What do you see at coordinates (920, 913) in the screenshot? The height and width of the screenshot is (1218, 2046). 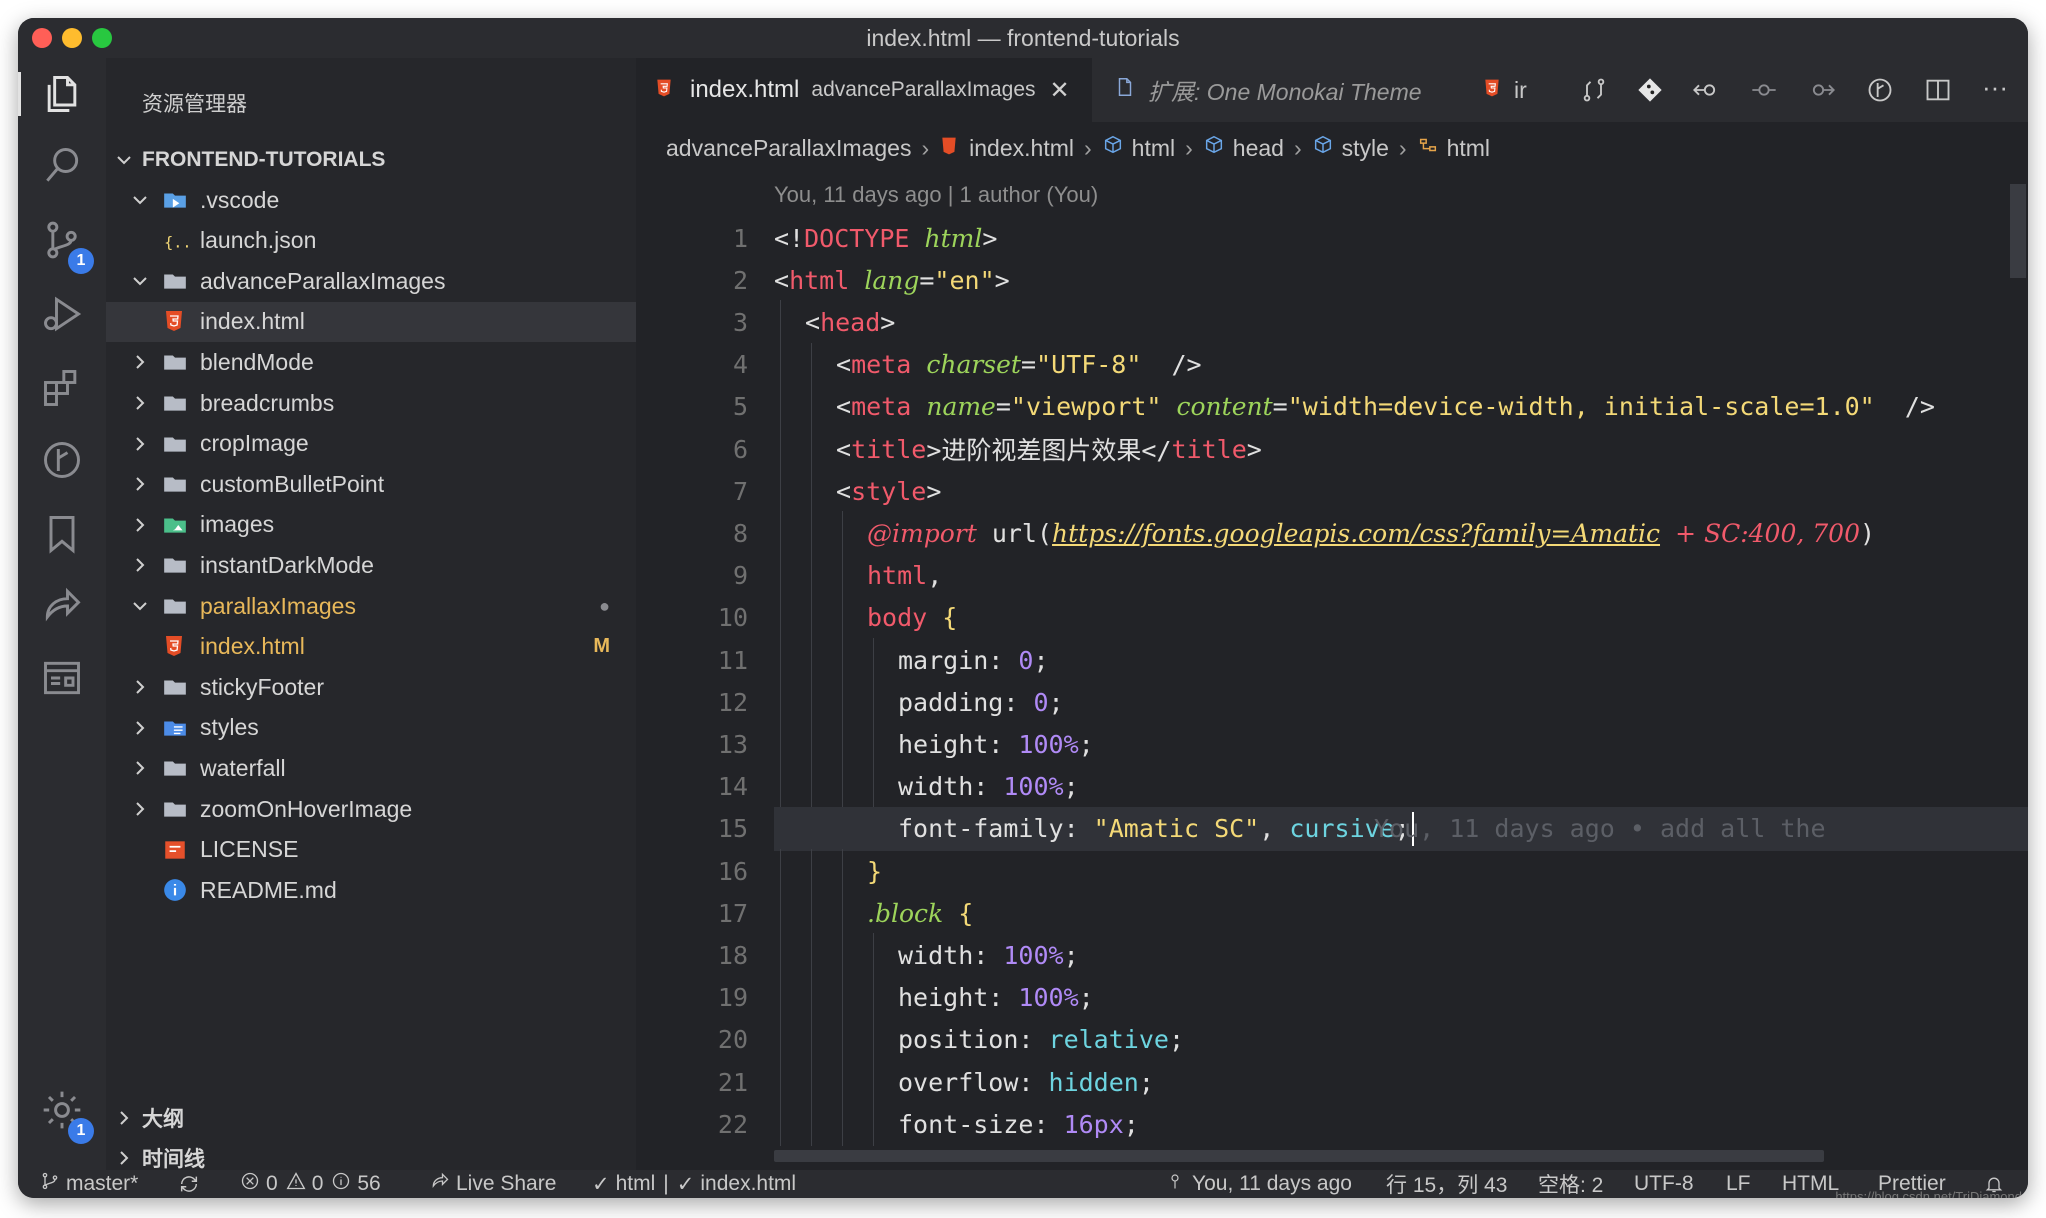 I see `code-text: .block {` at bounding box center [920, 913].